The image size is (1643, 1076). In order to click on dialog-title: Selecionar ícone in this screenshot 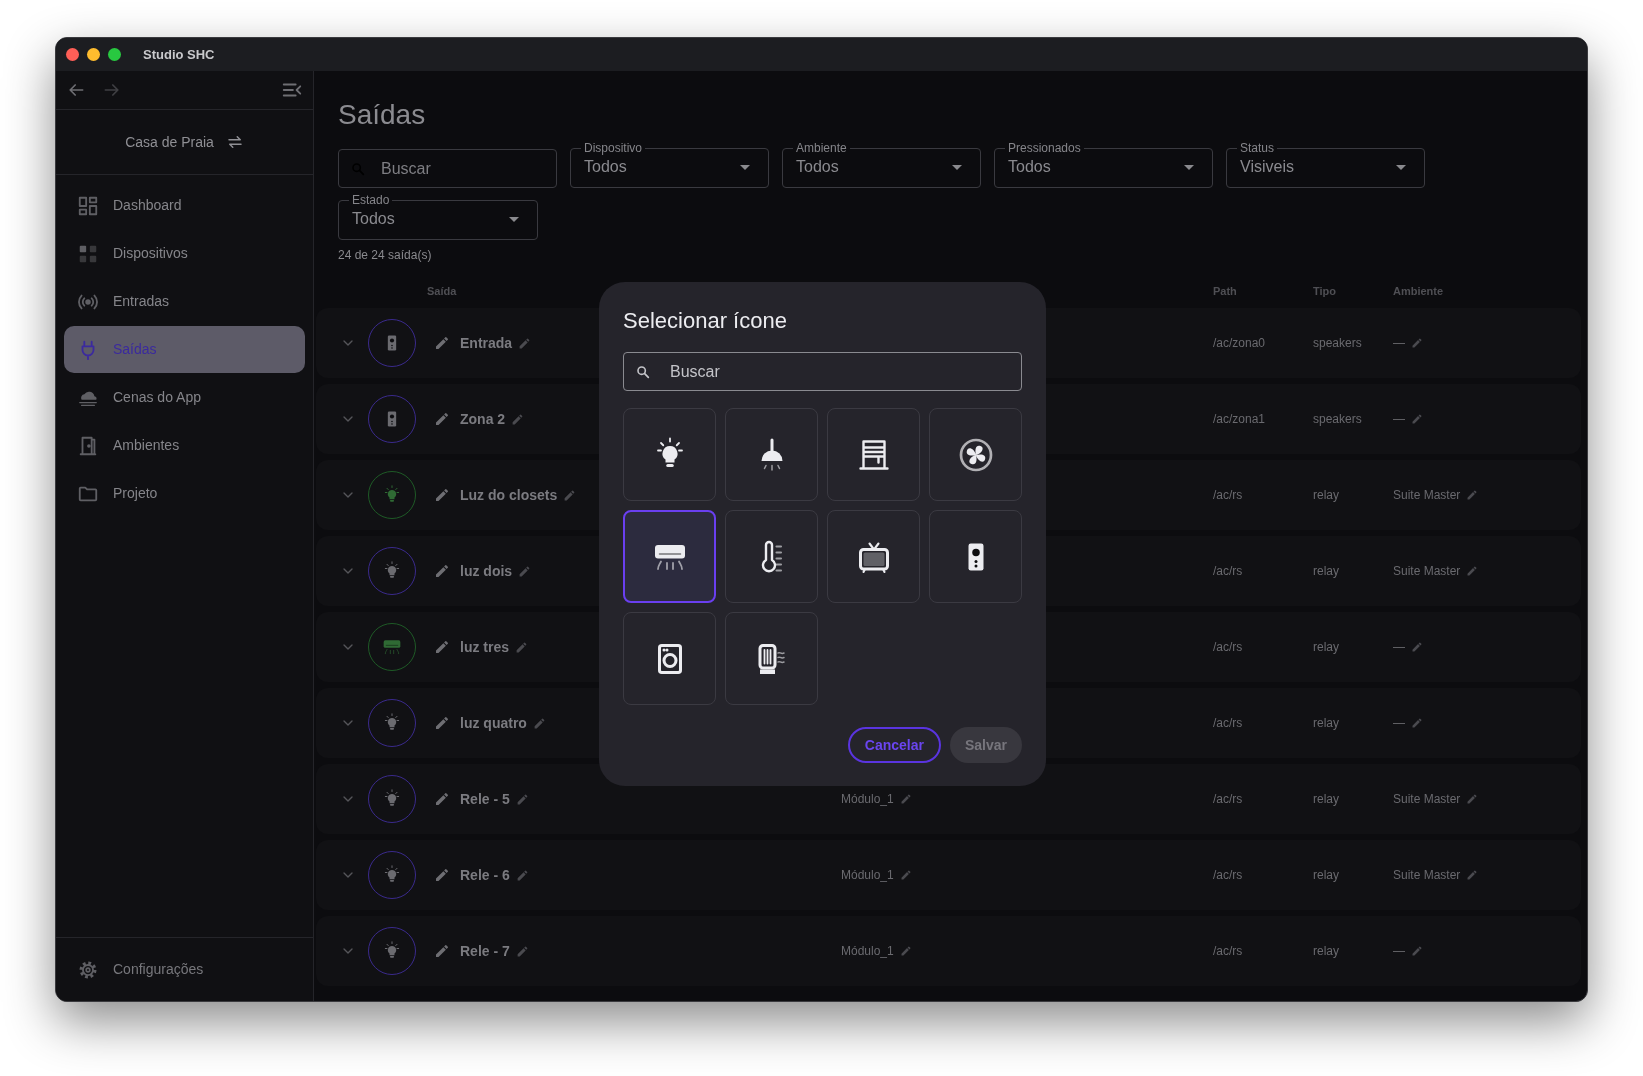, I will do `click(705, 321)`.